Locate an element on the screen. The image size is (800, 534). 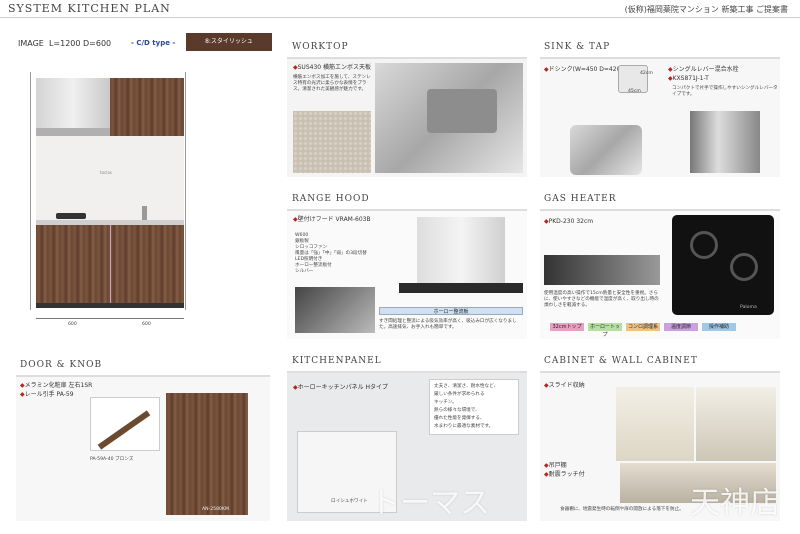
base-divider is located at coordinates (110, 264).